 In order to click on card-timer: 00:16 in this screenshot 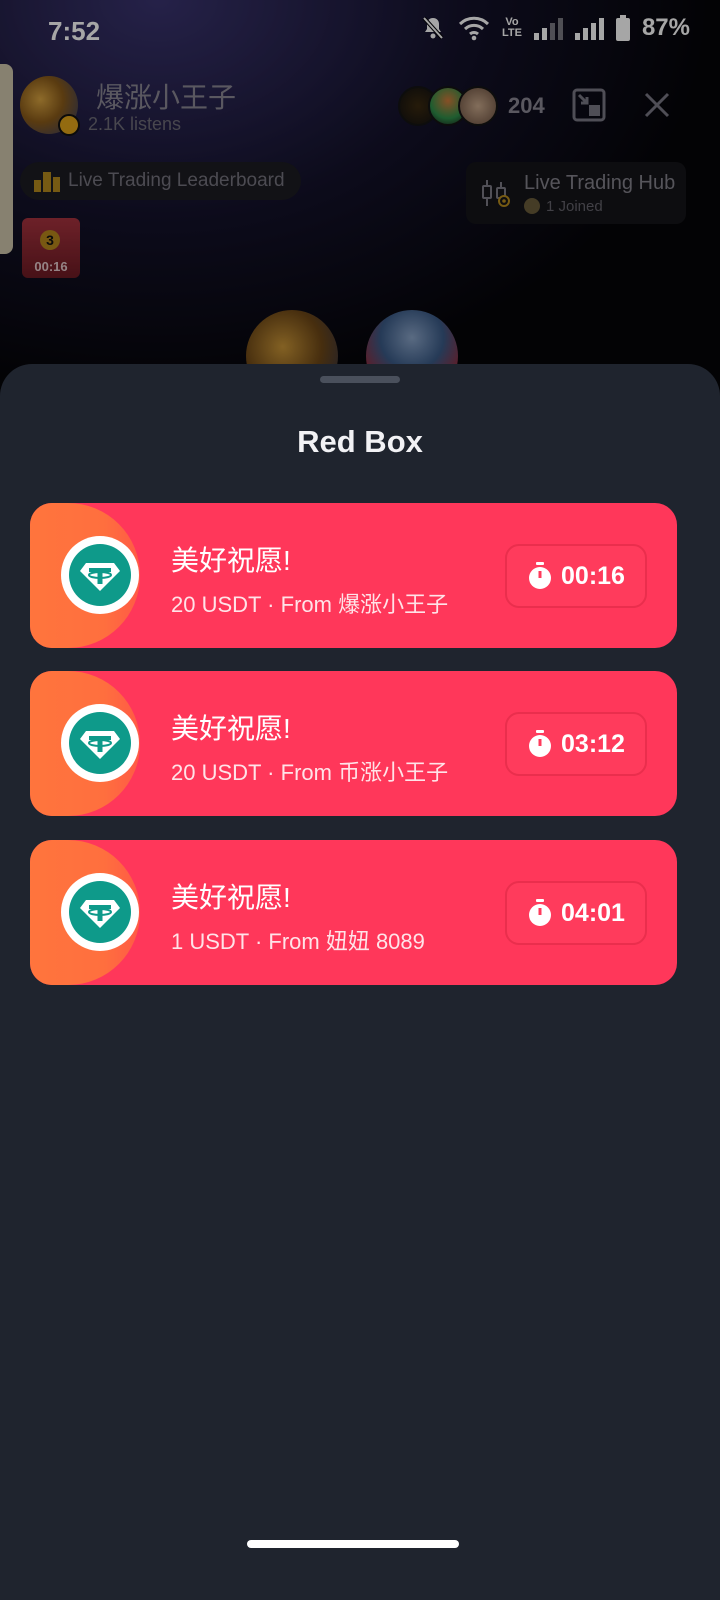, I will do `click(576, 576)`.